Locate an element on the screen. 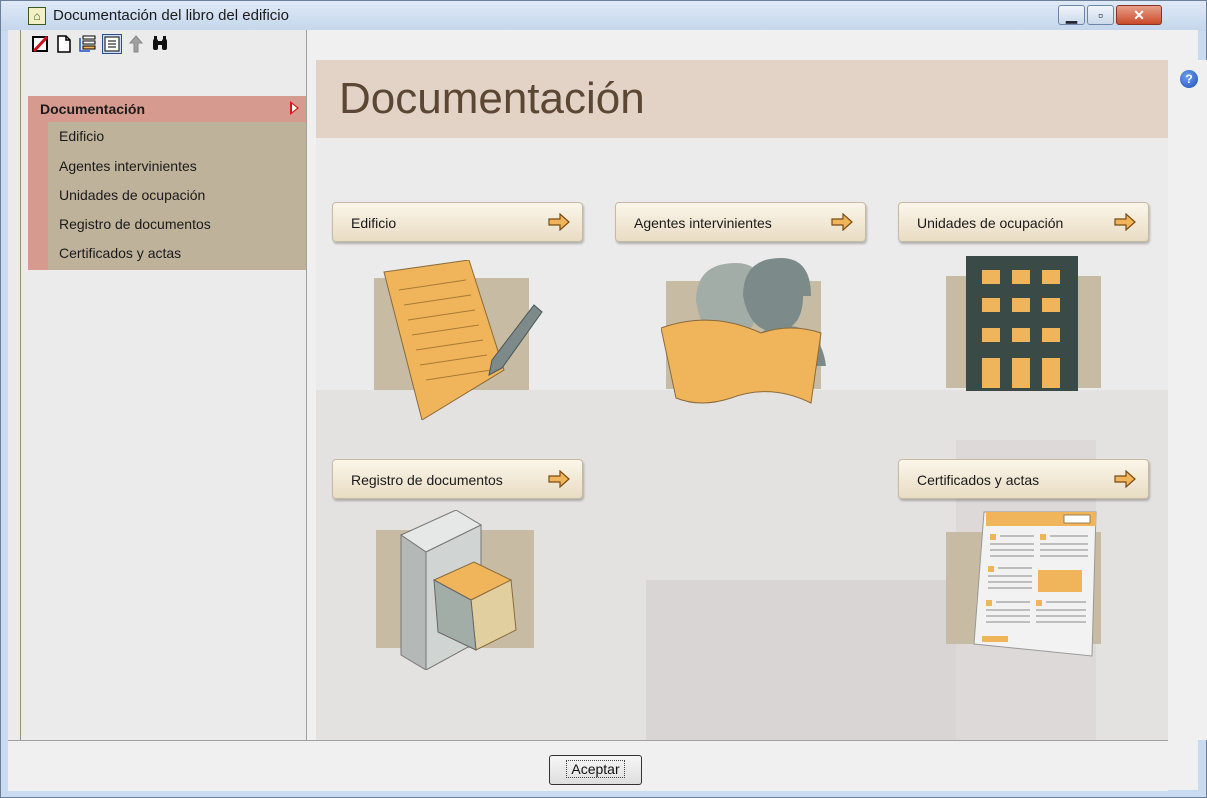 This screenshot has height=798, width=1207. close-button: ✕ is located at coordinates (1139, 15).